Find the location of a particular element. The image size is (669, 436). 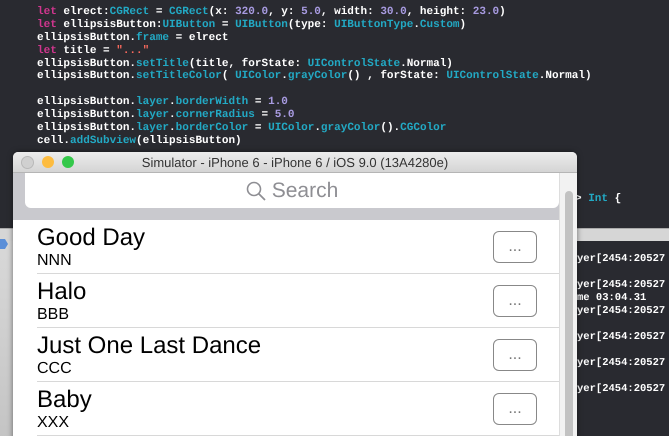

search-field: Search is located at coordinates (292, 190).